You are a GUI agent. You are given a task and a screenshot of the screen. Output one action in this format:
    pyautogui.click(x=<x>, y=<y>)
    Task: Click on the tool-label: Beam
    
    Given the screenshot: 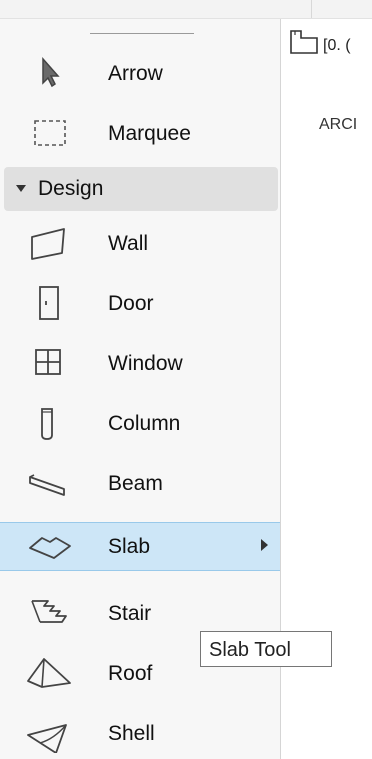 What is the action you would take?
    pyautogui.click(x=135, y=483)
    